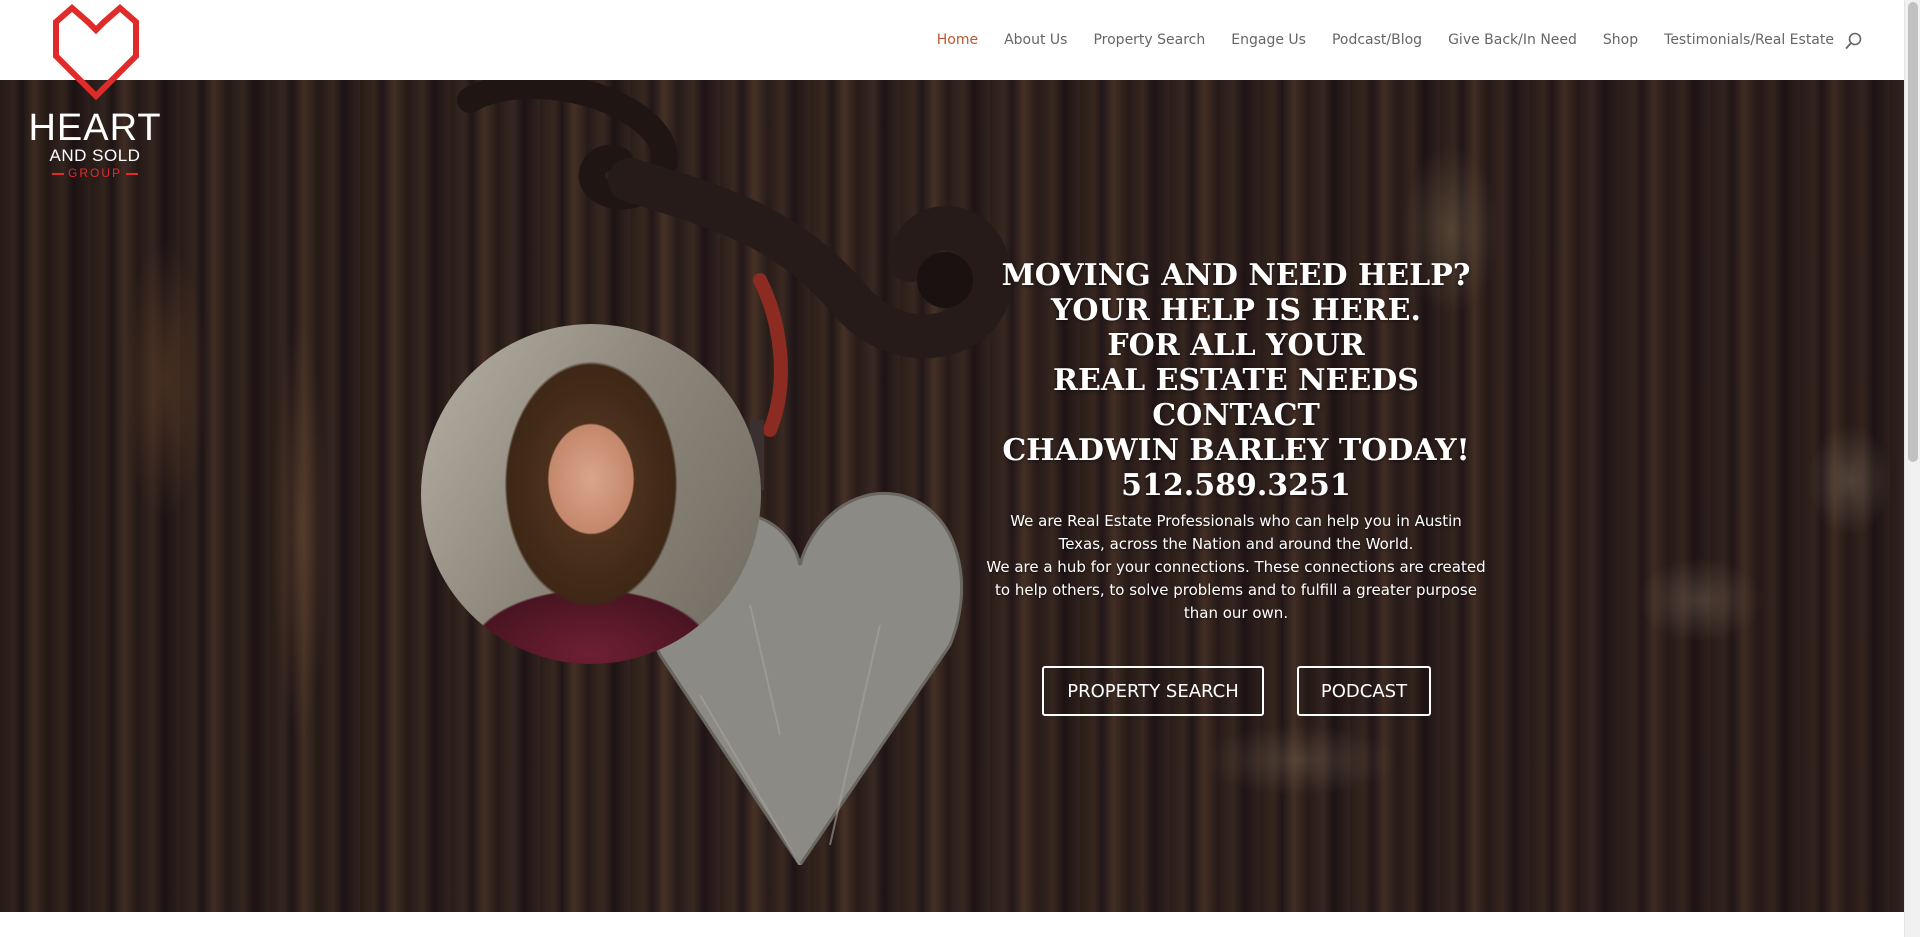 Image resolution: width=1920 pixels, height=937 pixels. What do you see at coordinates (1236, 380) in the screenshot?
I see `headline-line: REAL ESTATE NEEDS` at bounding box center [1236, 380].